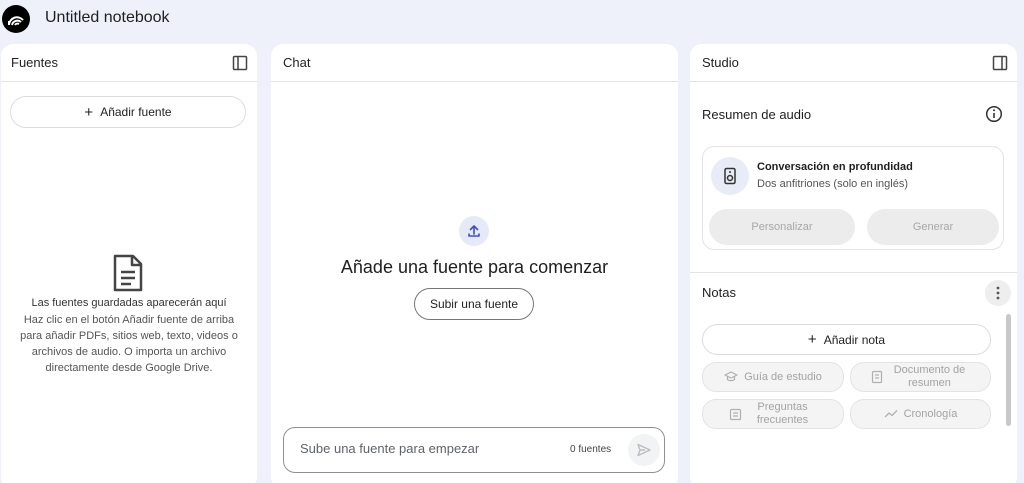 The width and height of the screenshot is (1024, 483). I want to click on info-icon, so click(994, 114).